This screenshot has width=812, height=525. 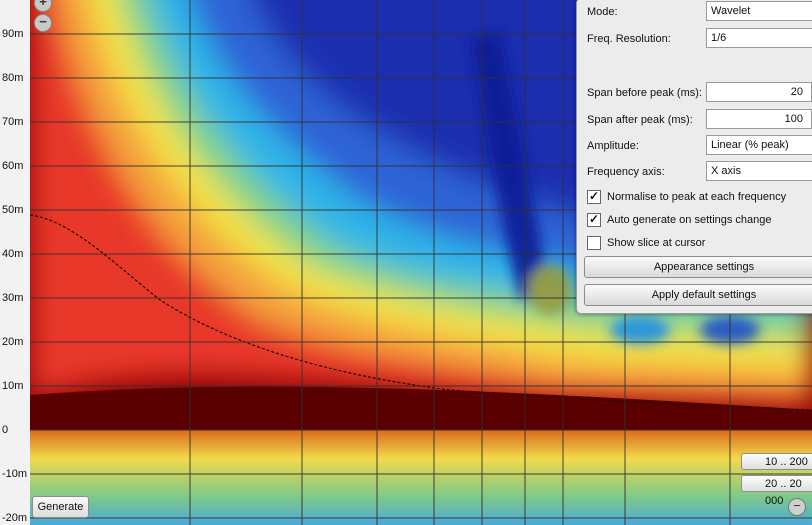 I want to click on amplitude-value: Linear (% peak), so click(x=750, y=145).